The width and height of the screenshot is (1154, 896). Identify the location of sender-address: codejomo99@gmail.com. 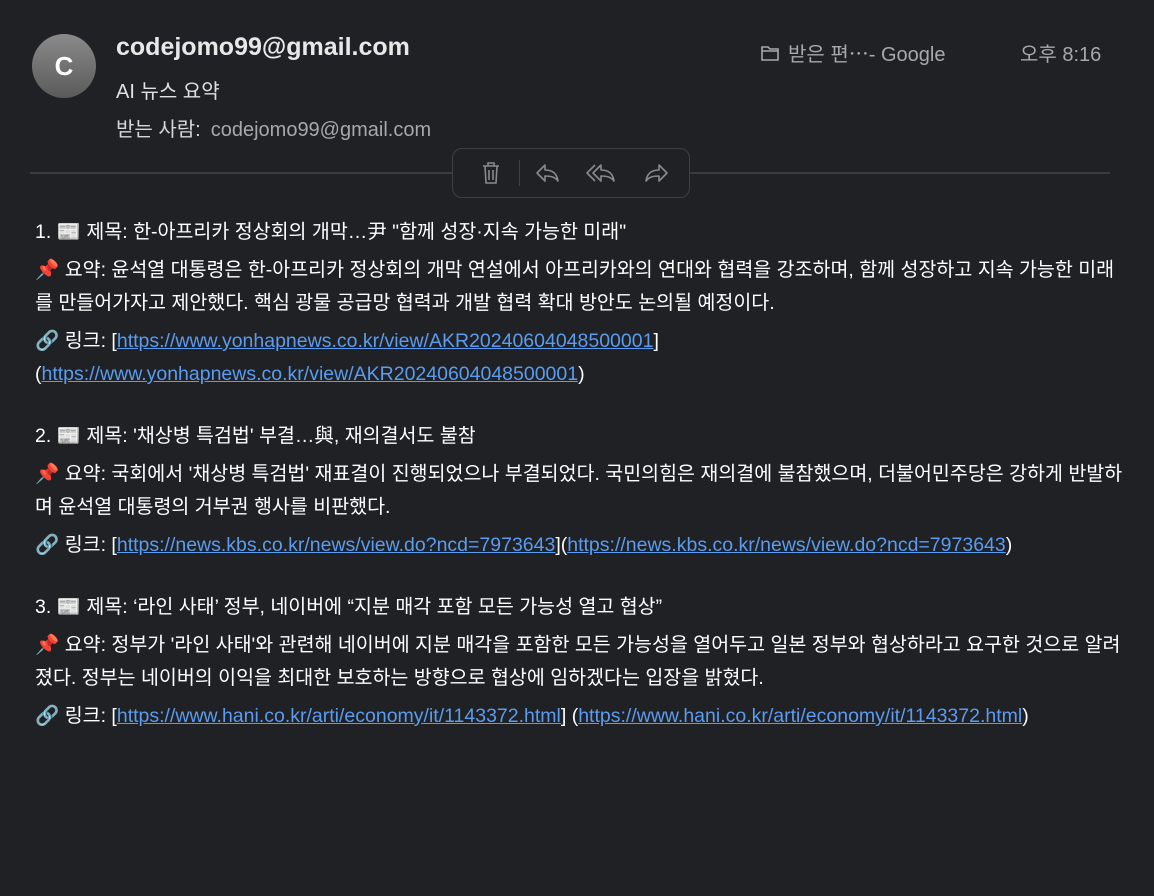
(263, 47).